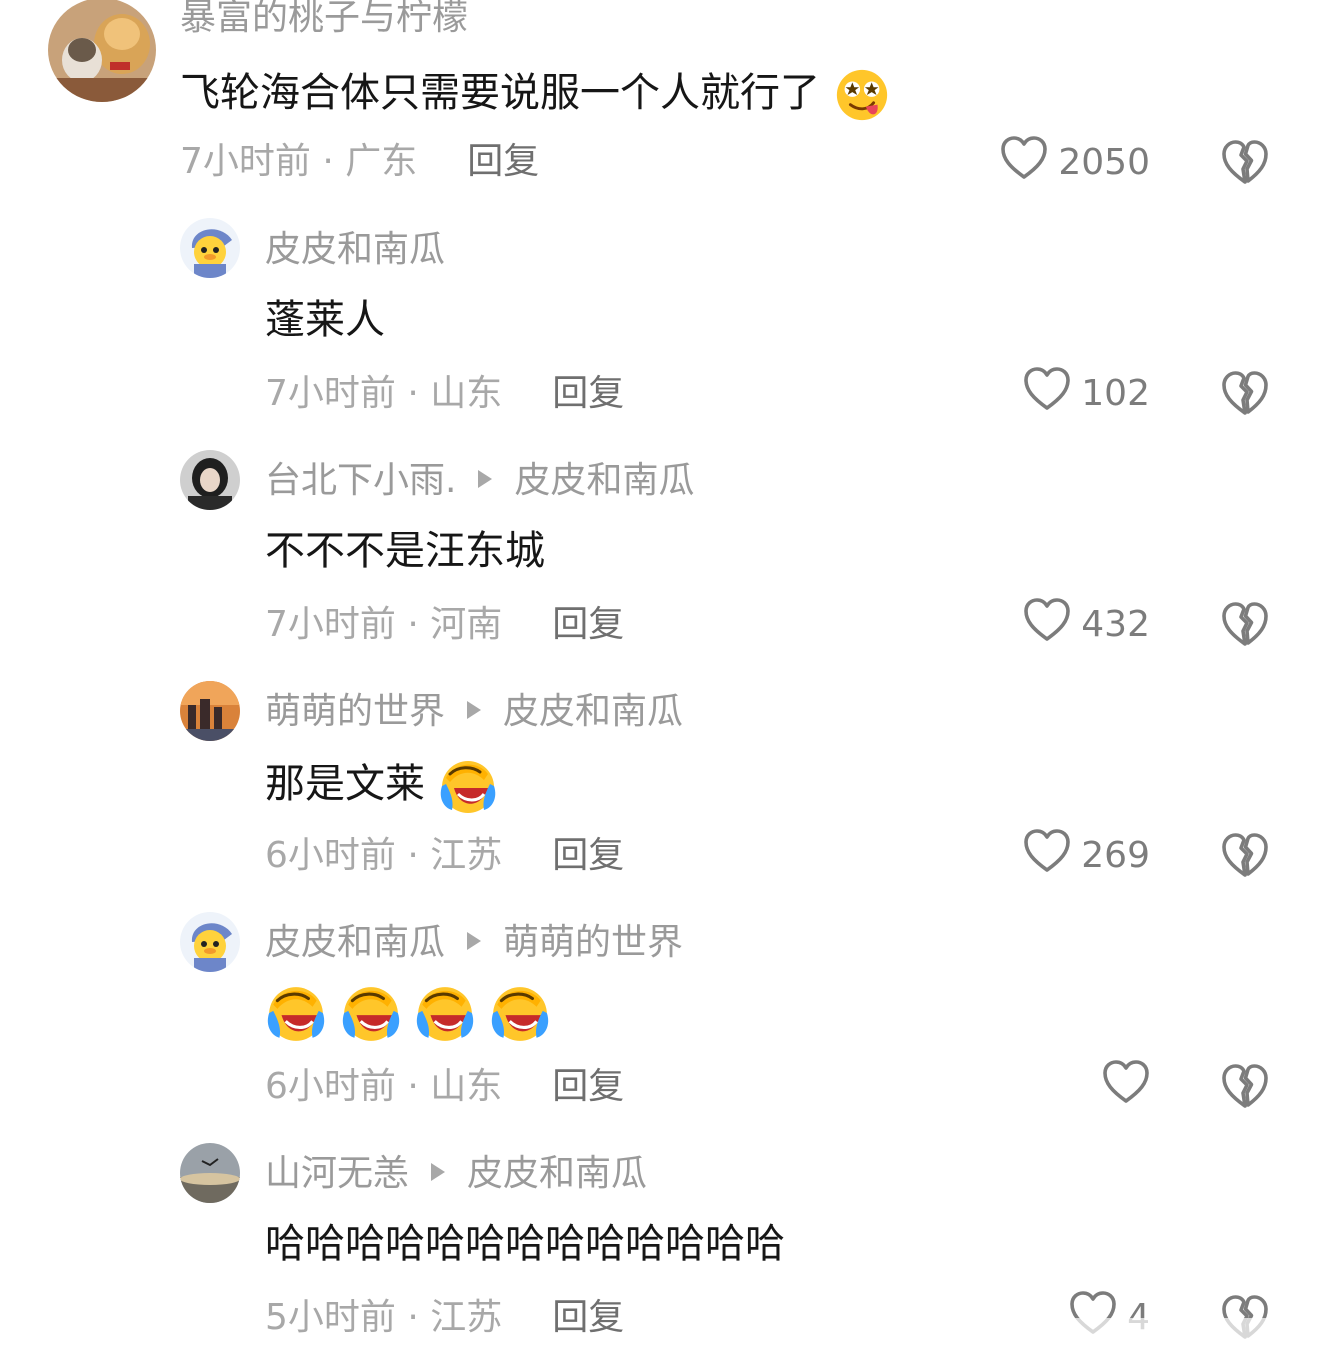  I want to click on comment-text-content: 蓬莱人, so click(325, 320).